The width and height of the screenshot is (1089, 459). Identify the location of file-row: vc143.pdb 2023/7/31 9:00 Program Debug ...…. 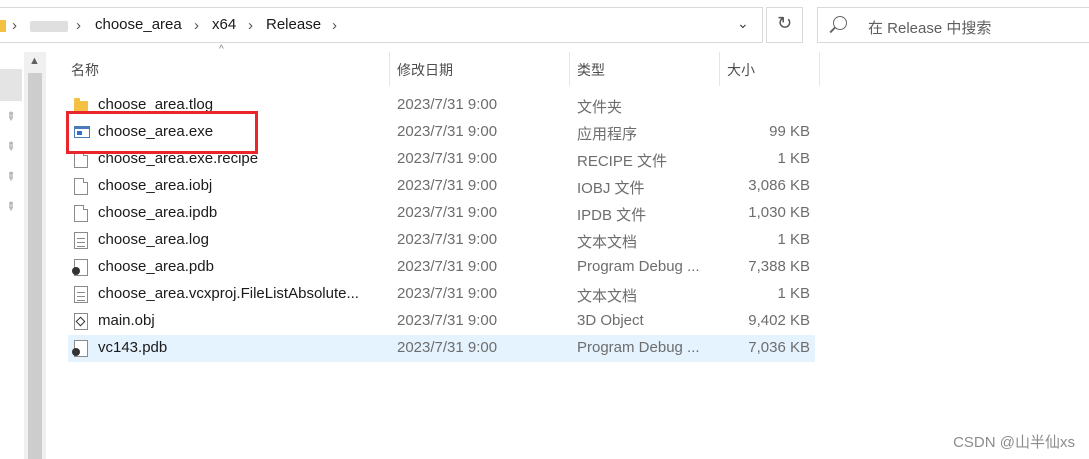
(441, 348).